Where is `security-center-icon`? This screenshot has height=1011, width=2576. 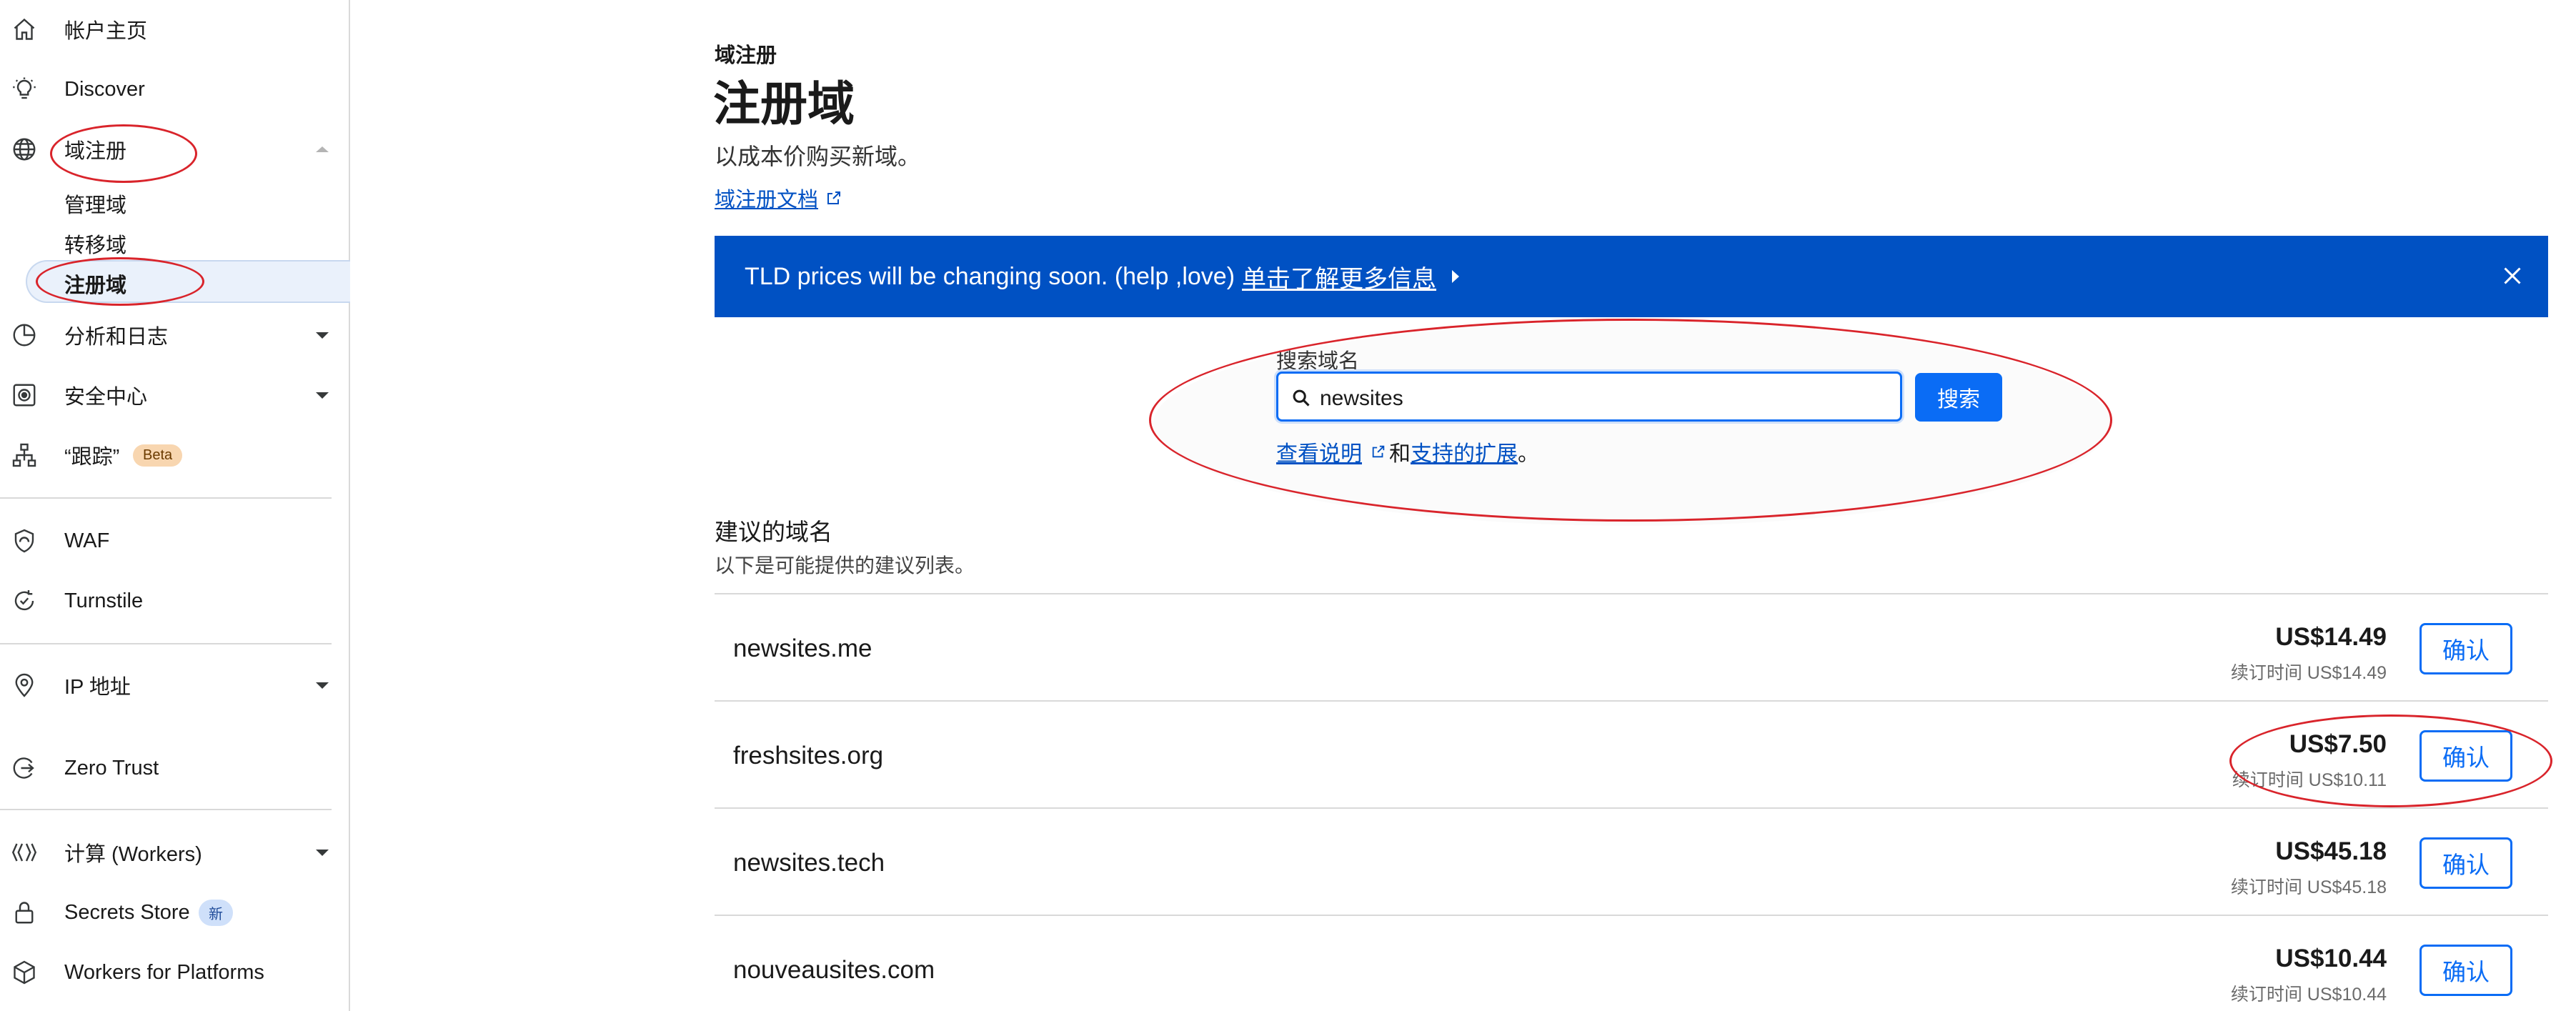 security-center-icon is located at coordinates (24, 395).